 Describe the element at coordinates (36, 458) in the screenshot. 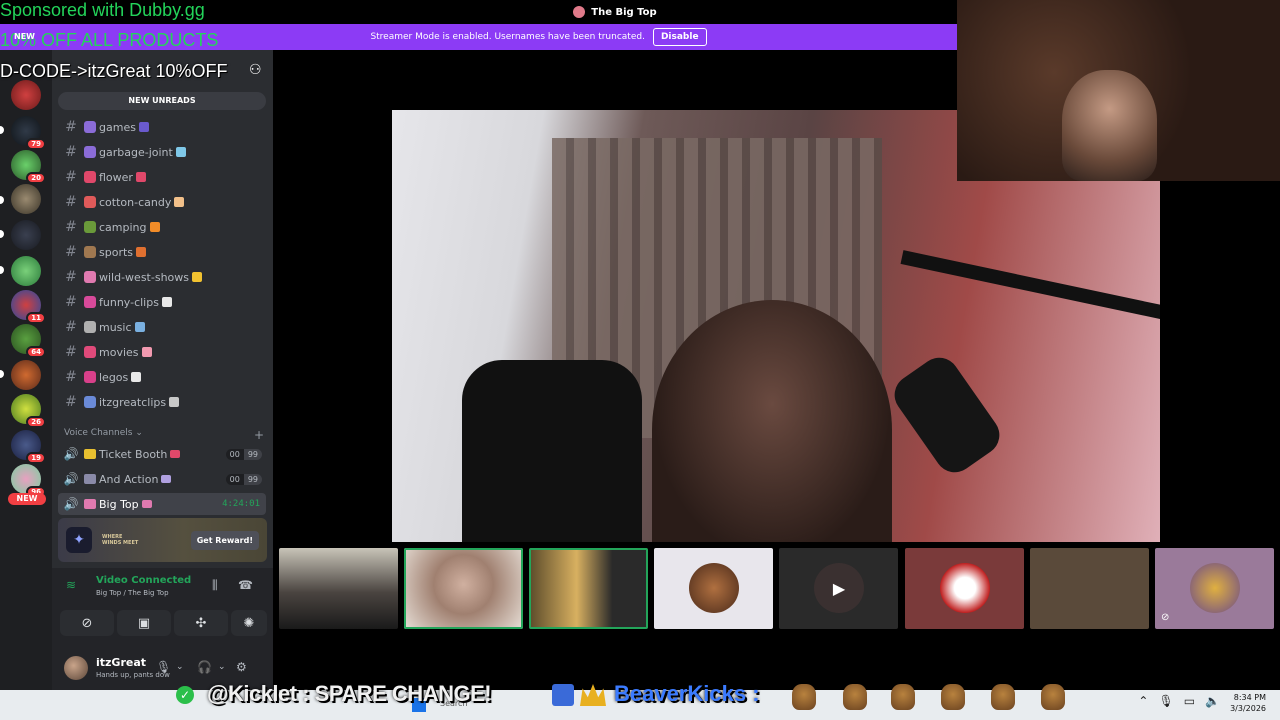

I see `unread-badge: 19` at that location.